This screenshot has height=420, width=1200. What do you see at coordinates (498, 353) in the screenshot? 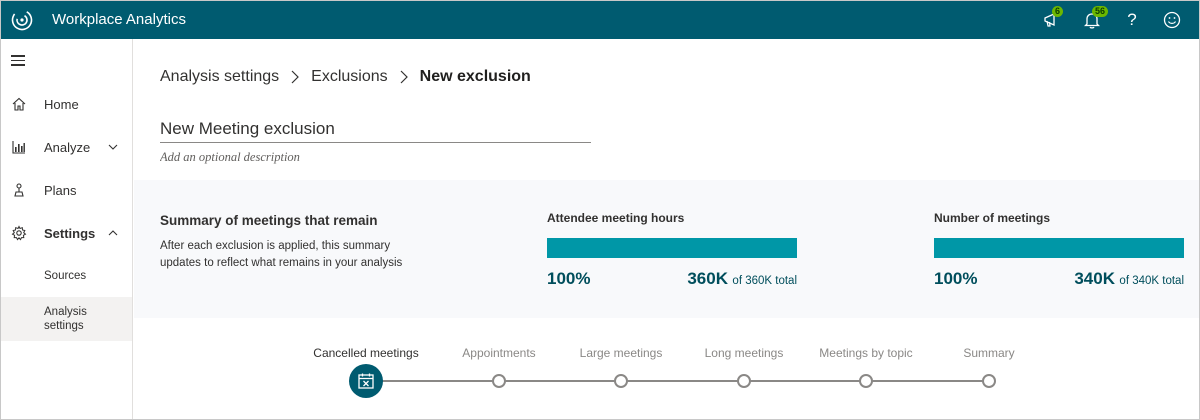
I see `step-label-appointments: Appointments` at bounding box center [498, 353].